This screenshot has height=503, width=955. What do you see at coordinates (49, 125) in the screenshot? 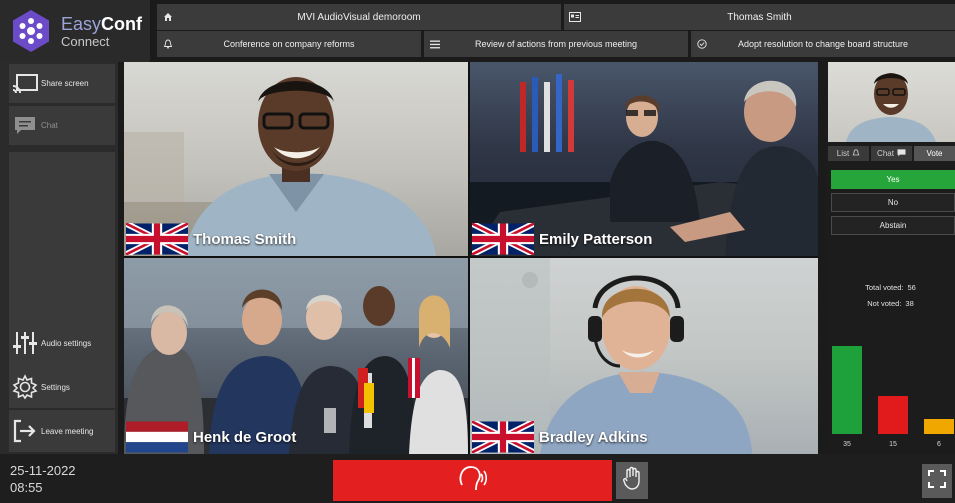
I see `chat-label: Chat` at bounding box center [49, 125].